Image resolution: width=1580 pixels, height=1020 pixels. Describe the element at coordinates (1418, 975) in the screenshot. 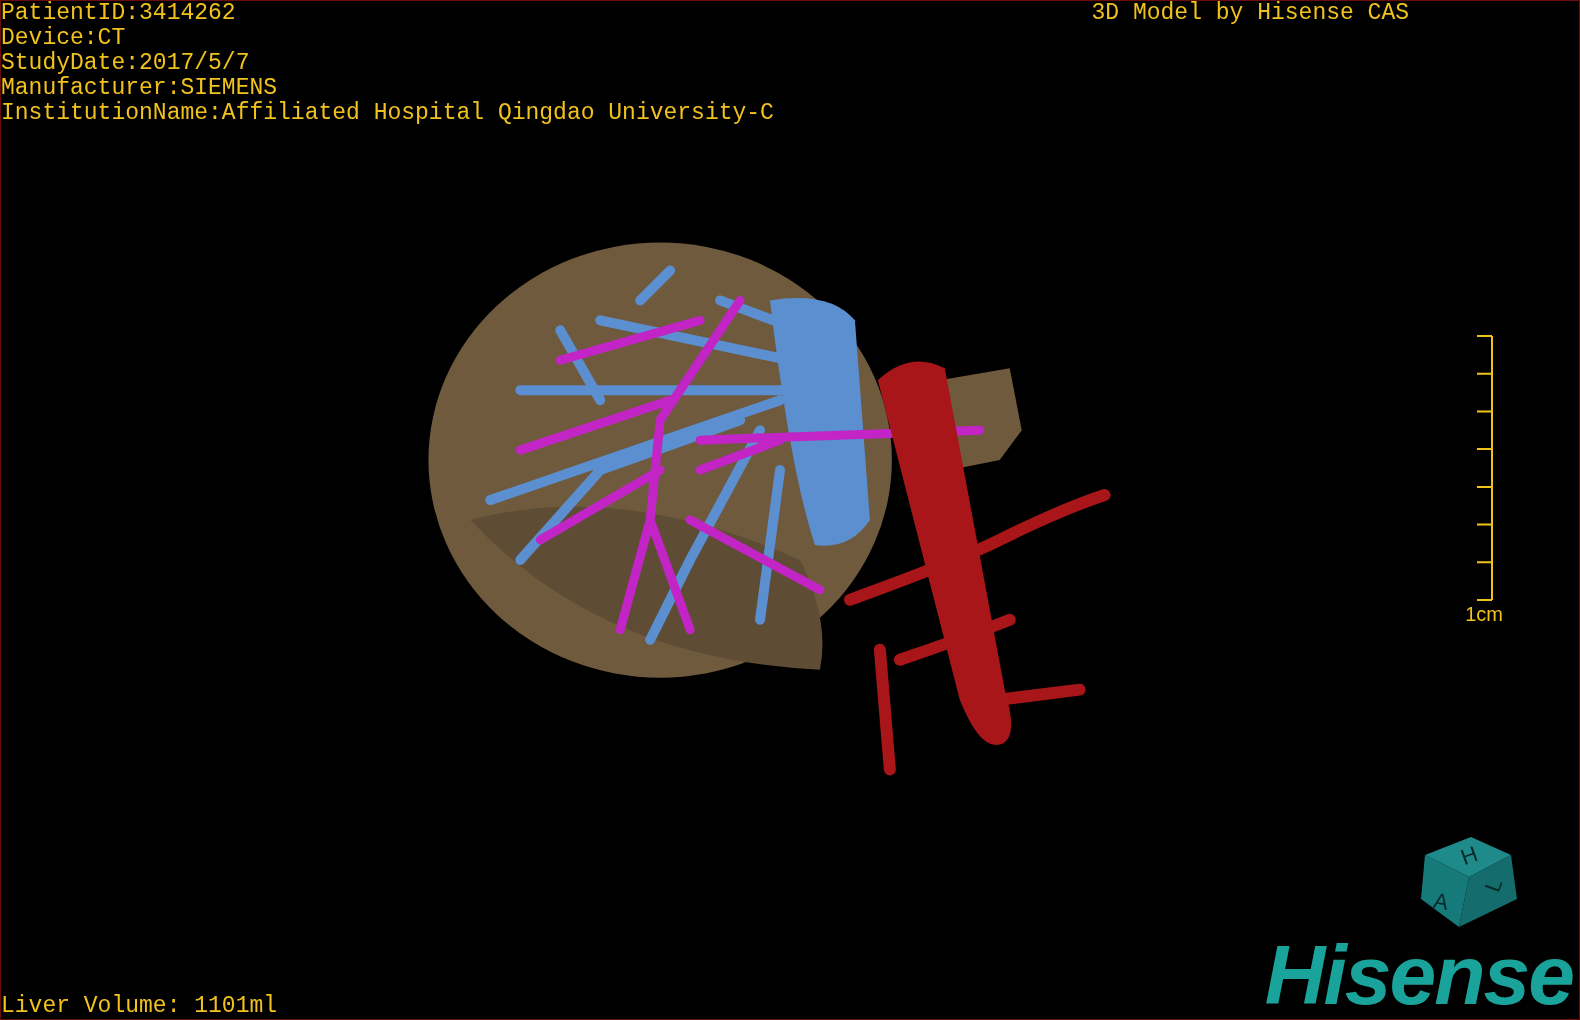

I see `hisense-logo: Hisense` at that location.